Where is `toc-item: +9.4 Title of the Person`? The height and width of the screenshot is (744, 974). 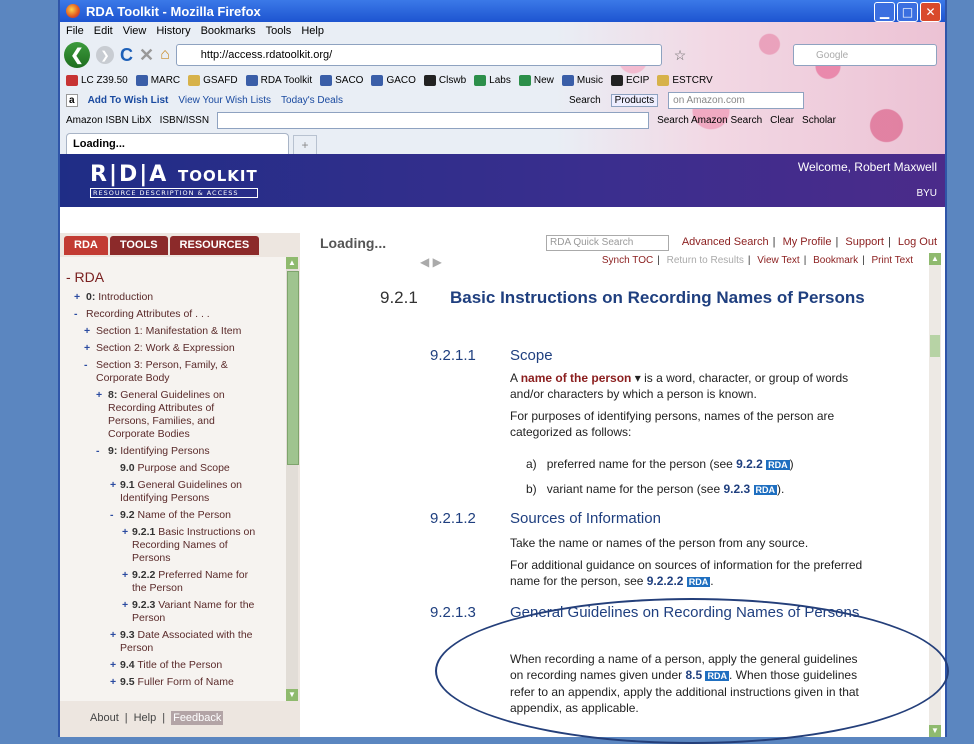 toc-item: +9.4 Title of the Person is located at coordinates (173, 665).